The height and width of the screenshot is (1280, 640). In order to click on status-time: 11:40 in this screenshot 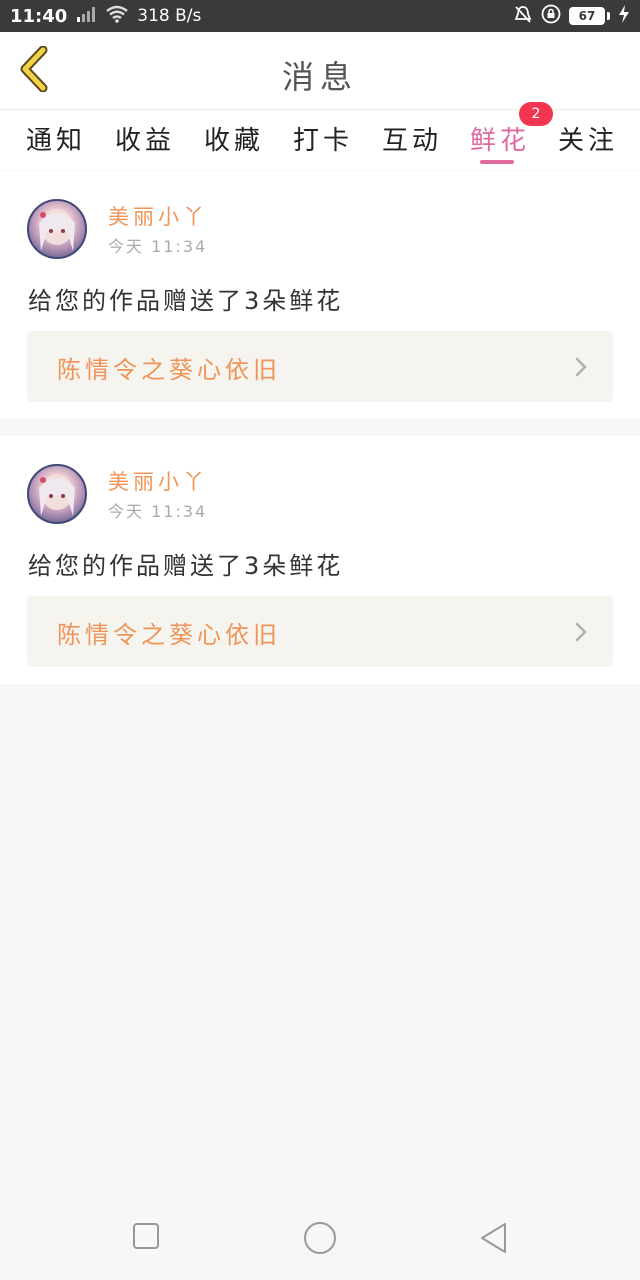, I will do `click(39, 16)`.